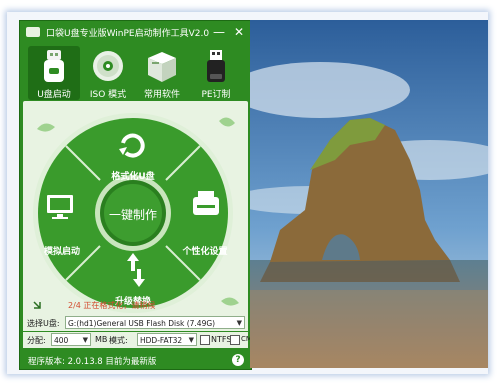  Describe the element at coordinates (54, 66) in the screenshot. I see `usb-drive-icon` at that location.